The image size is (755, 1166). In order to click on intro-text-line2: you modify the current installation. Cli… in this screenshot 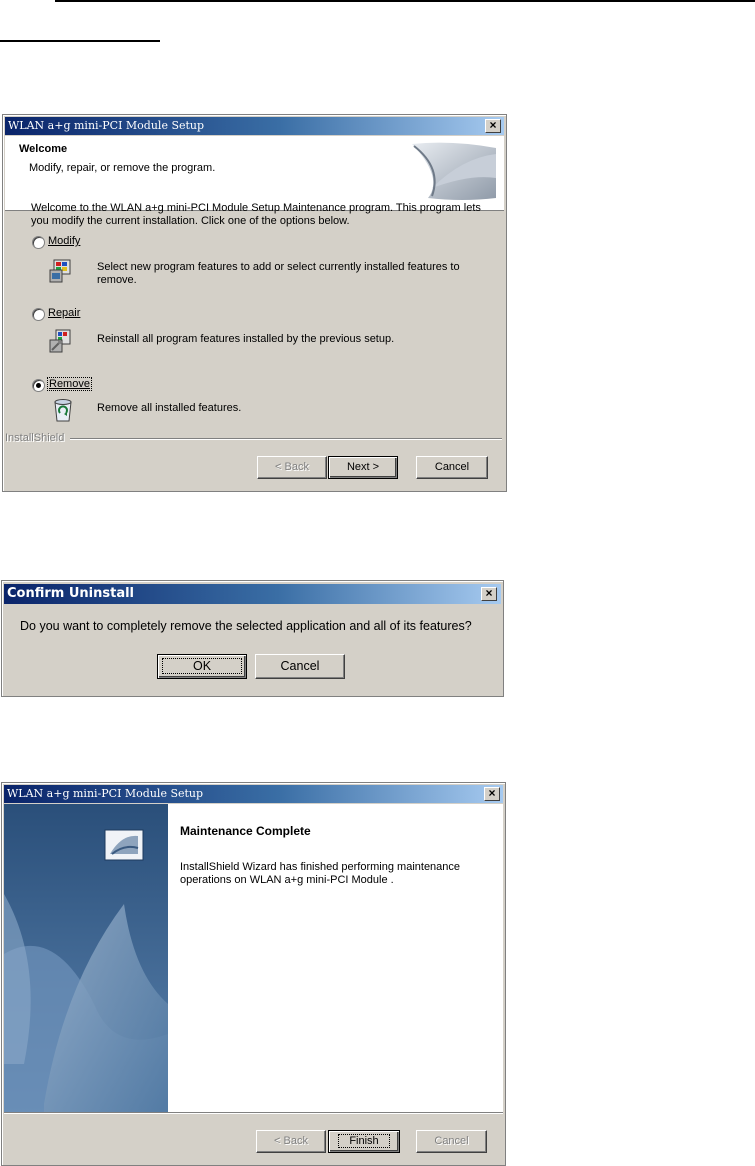, I will do `click(190, 221)`.